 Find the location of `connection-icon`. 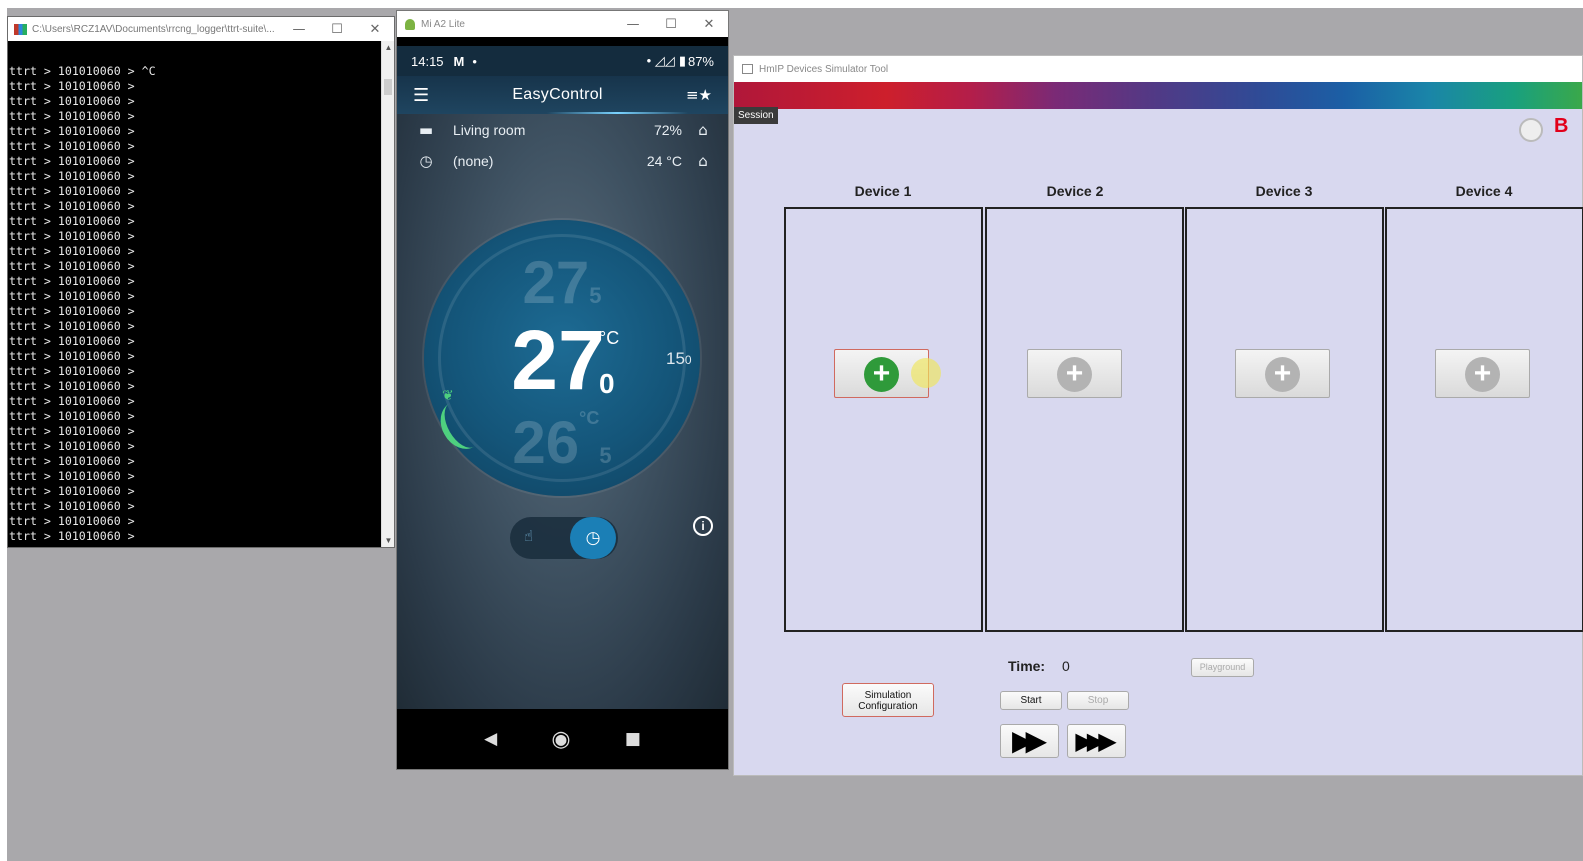

connection-icon is located at coordinates (1531, 130).